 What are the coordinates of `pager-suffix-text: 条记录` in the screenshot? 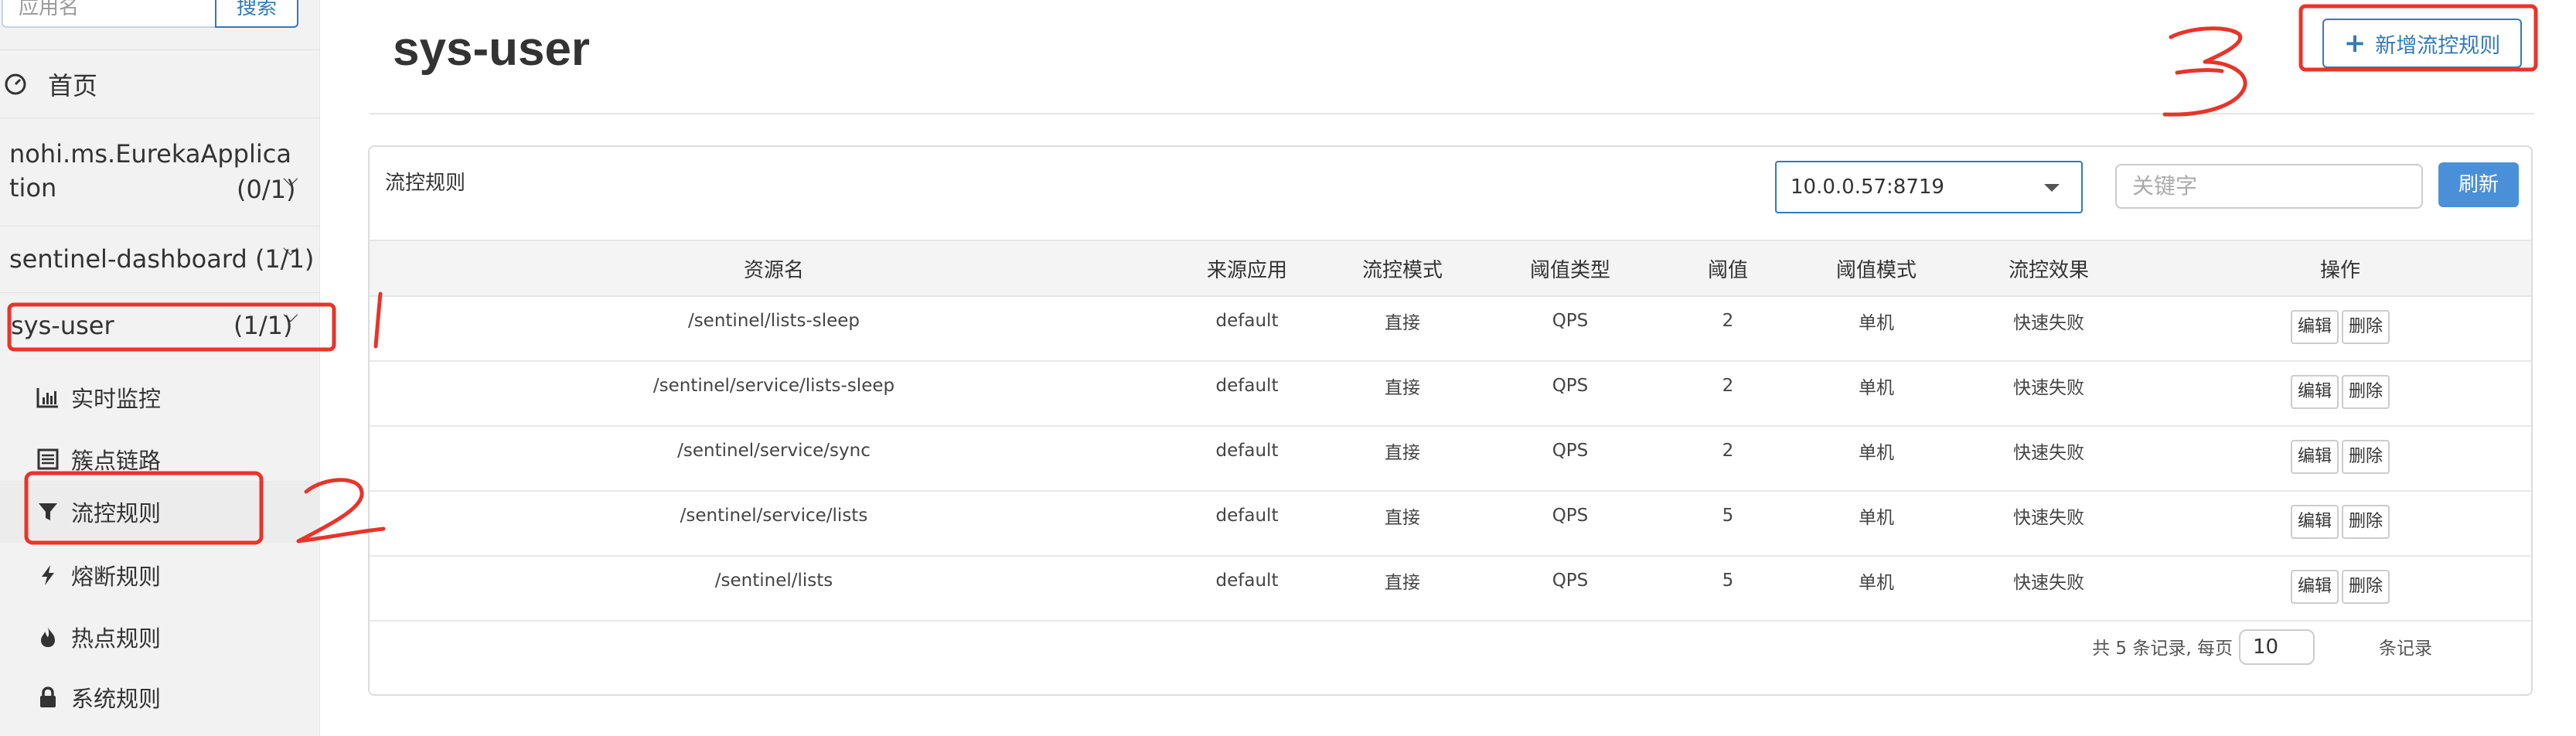 It's located at (2405, 649).